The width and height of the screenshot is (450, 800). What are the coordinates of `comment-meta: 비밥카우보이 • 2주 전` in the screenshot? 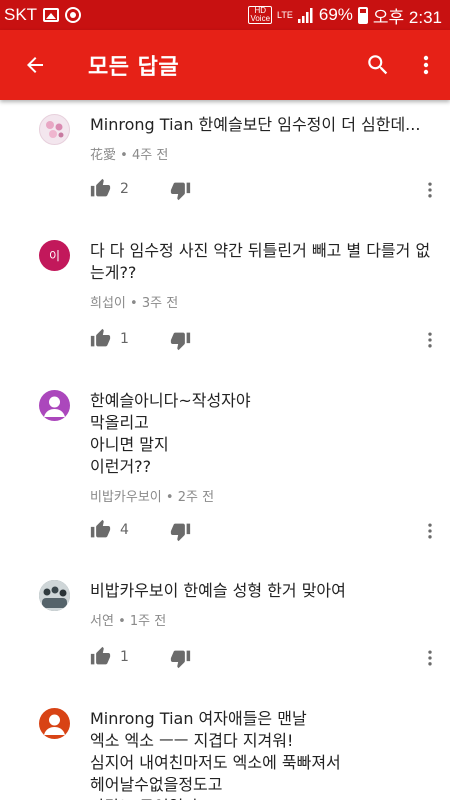 It's located at (265, 495).